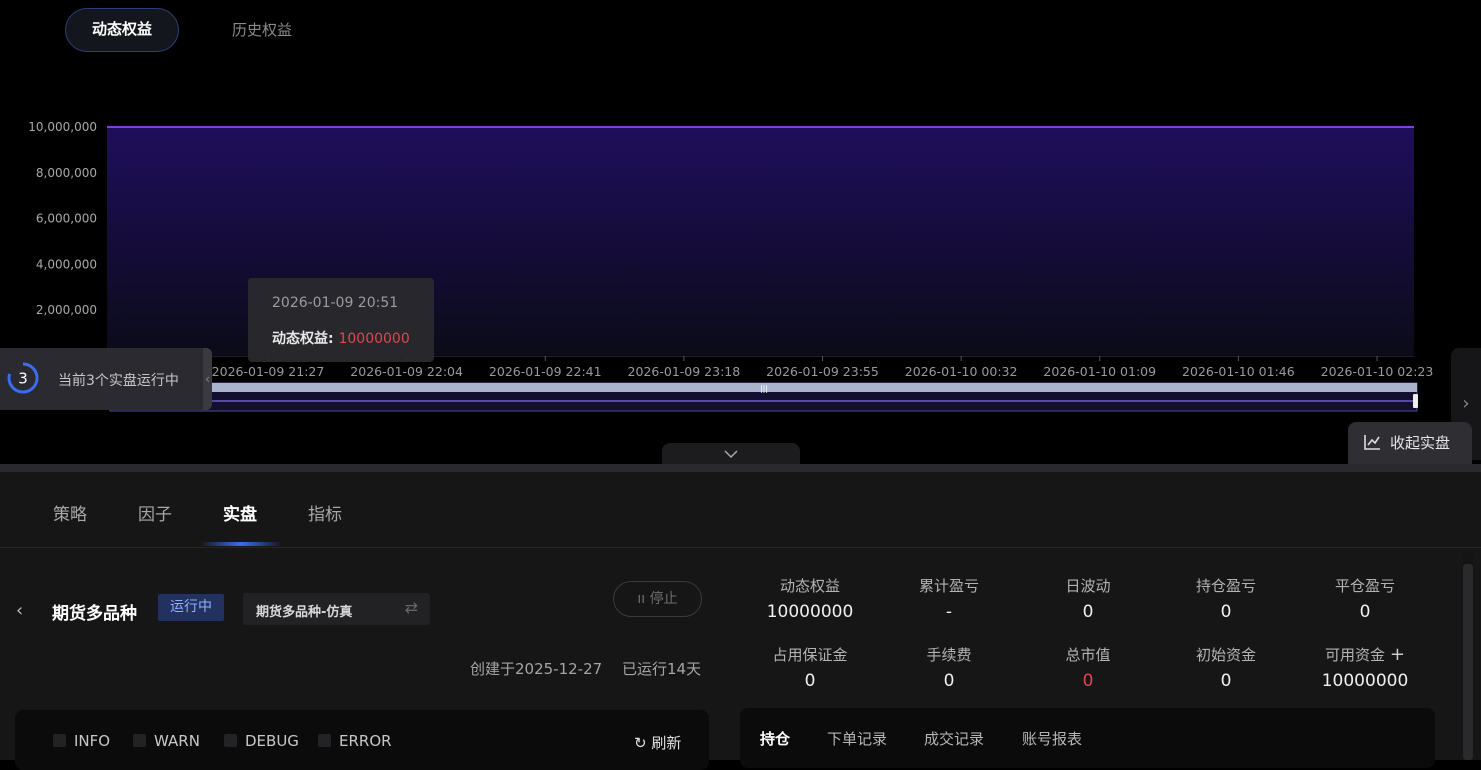 This screenshot has width=1481, height=770. I want to click on nav-divider, so click(740, 547).